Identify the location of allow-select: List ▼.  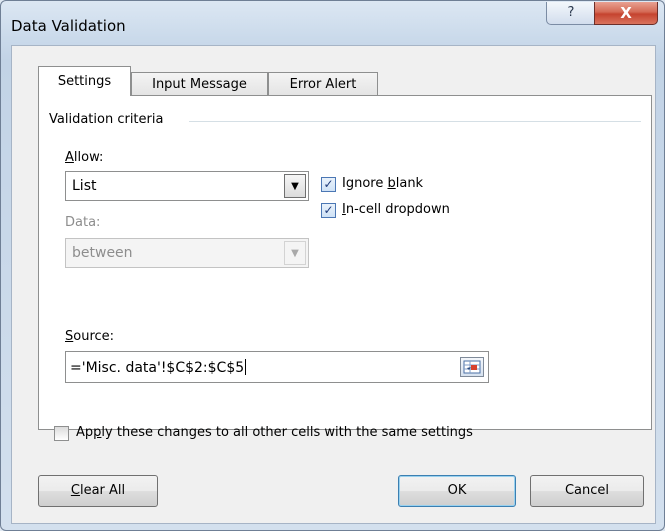
(187, 186).